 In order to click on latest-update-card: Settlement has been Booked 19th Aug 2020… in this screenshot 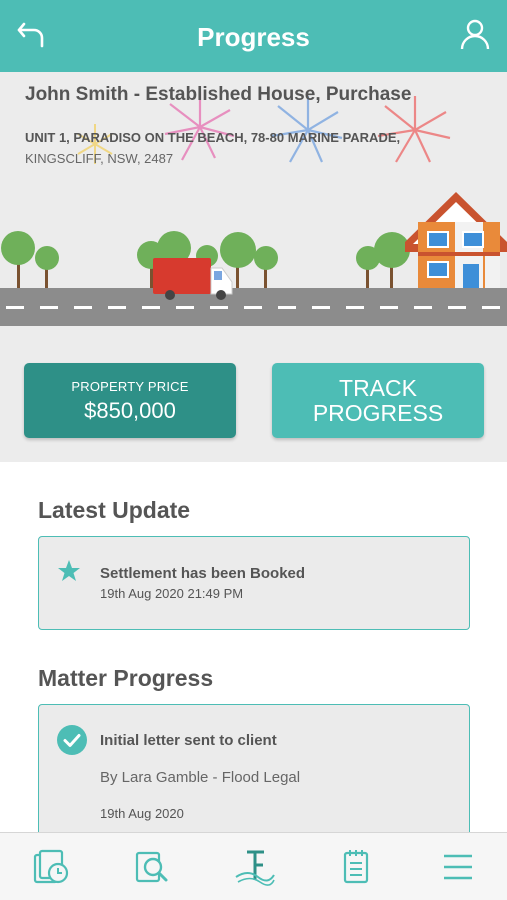, I will do `click(254, 583)`.